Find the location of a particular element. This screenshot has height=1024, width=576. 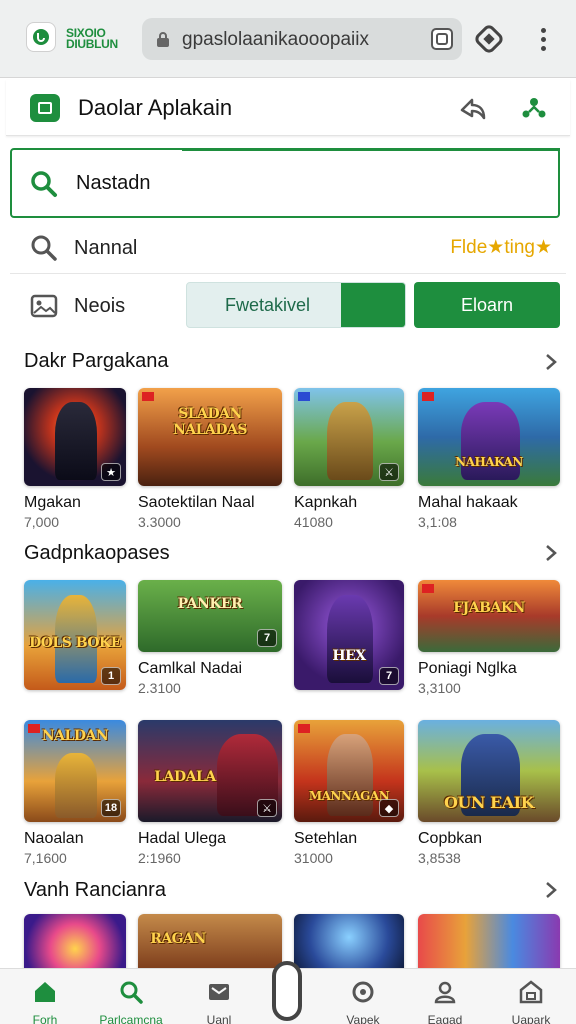

app-thumbnail: RAGAN is located at coordinates (210, 943).